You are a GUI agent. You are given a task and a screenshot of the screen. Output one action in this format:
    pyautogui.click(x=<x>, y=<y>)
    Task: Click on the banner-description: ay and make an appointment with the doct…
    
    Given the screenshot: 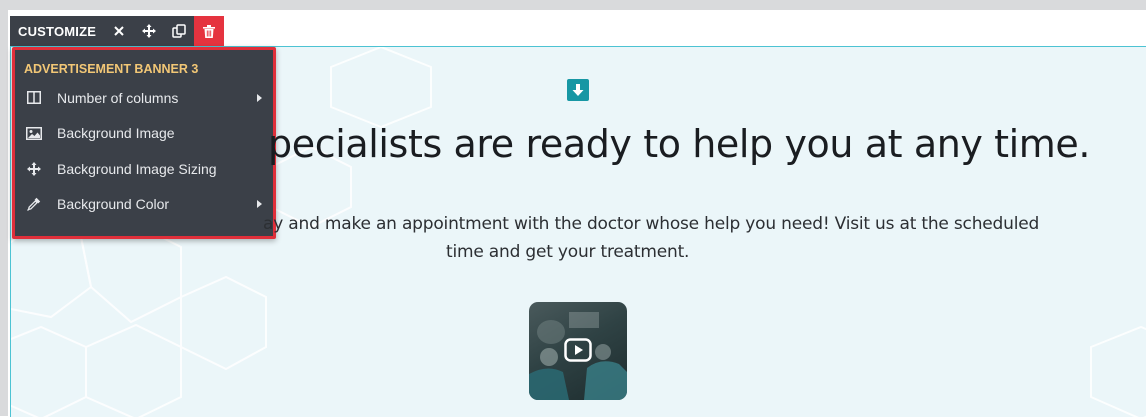 What is the action you would take?
    pyautogui.click(x=703, y=238)
    